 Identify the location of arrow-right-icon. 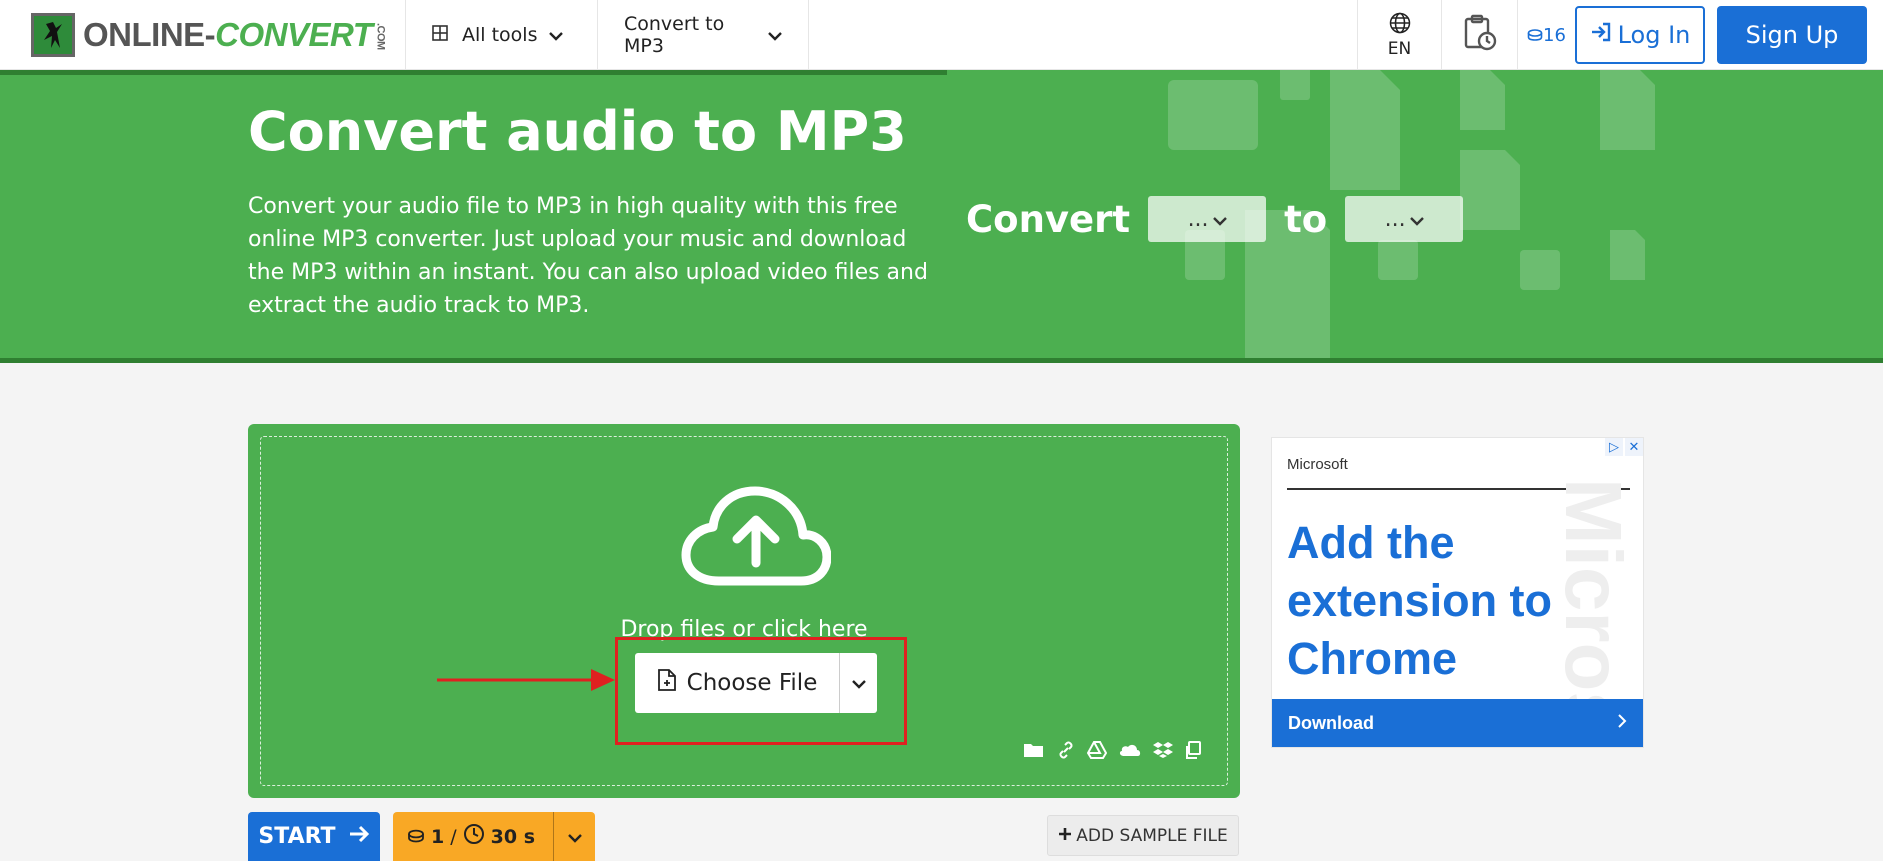
(359, 837).